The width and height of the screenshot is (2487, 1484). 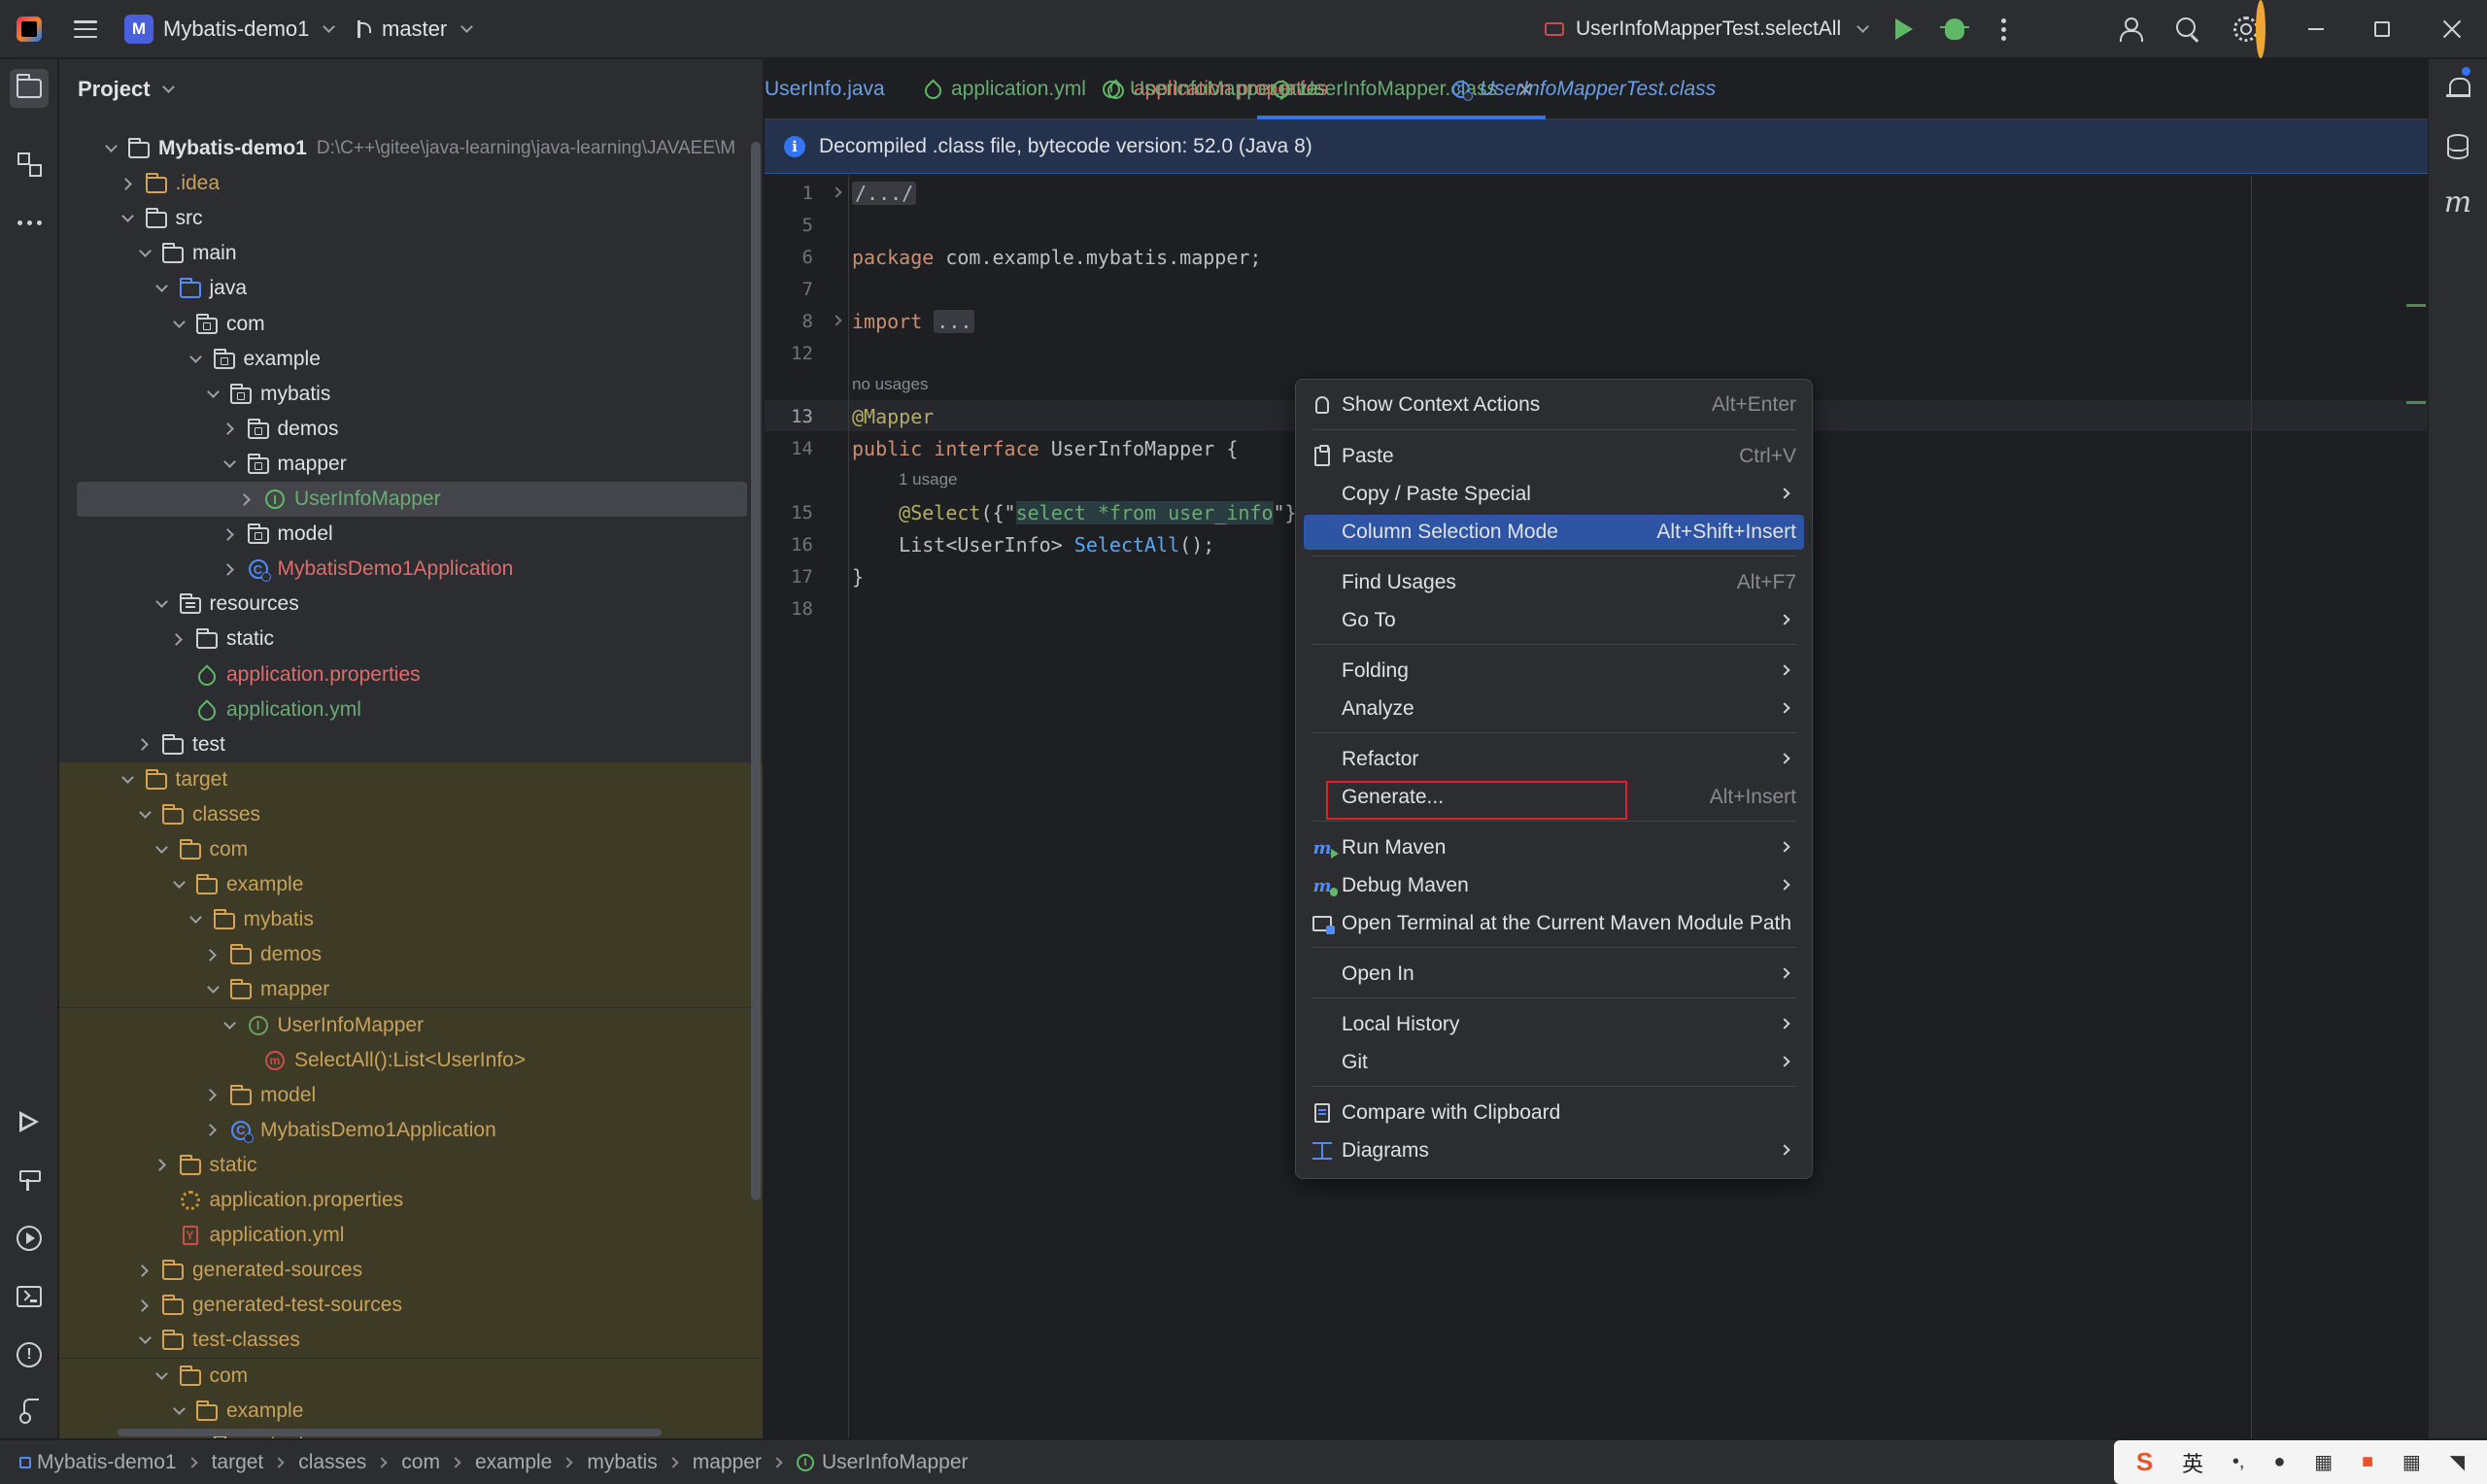 What do you see at coordinates (411, 1271) in the screenshot?
I see `tree-row: generated-sources` at bounding box center [411, 1271].